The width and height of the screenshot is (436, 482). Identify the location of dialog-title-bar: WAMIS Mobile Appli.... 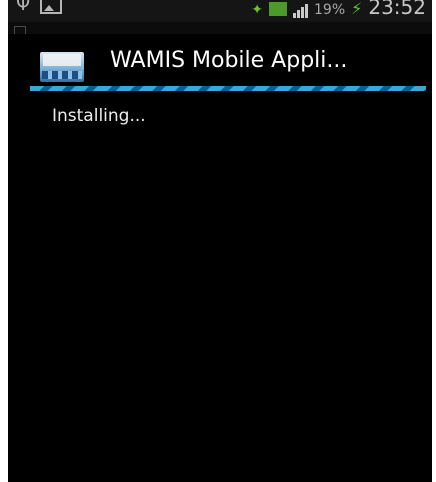
(220, 60).